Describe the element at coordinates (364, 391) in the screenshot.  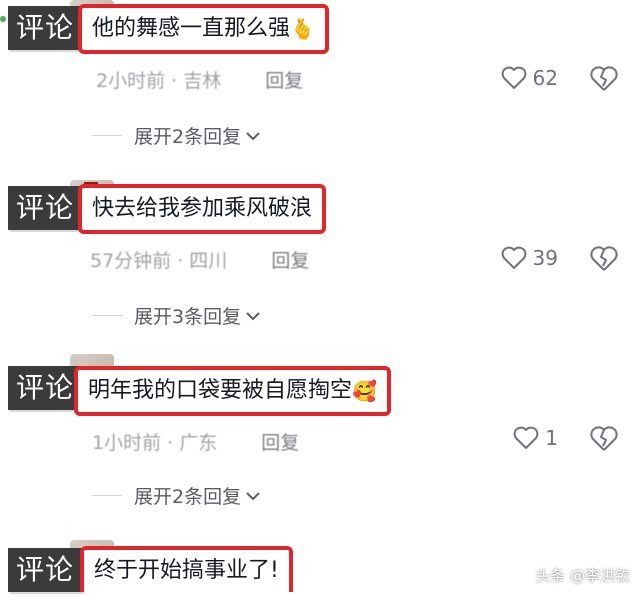
I see `smiling-hearts-emoji-icon: 🥰` at that location.